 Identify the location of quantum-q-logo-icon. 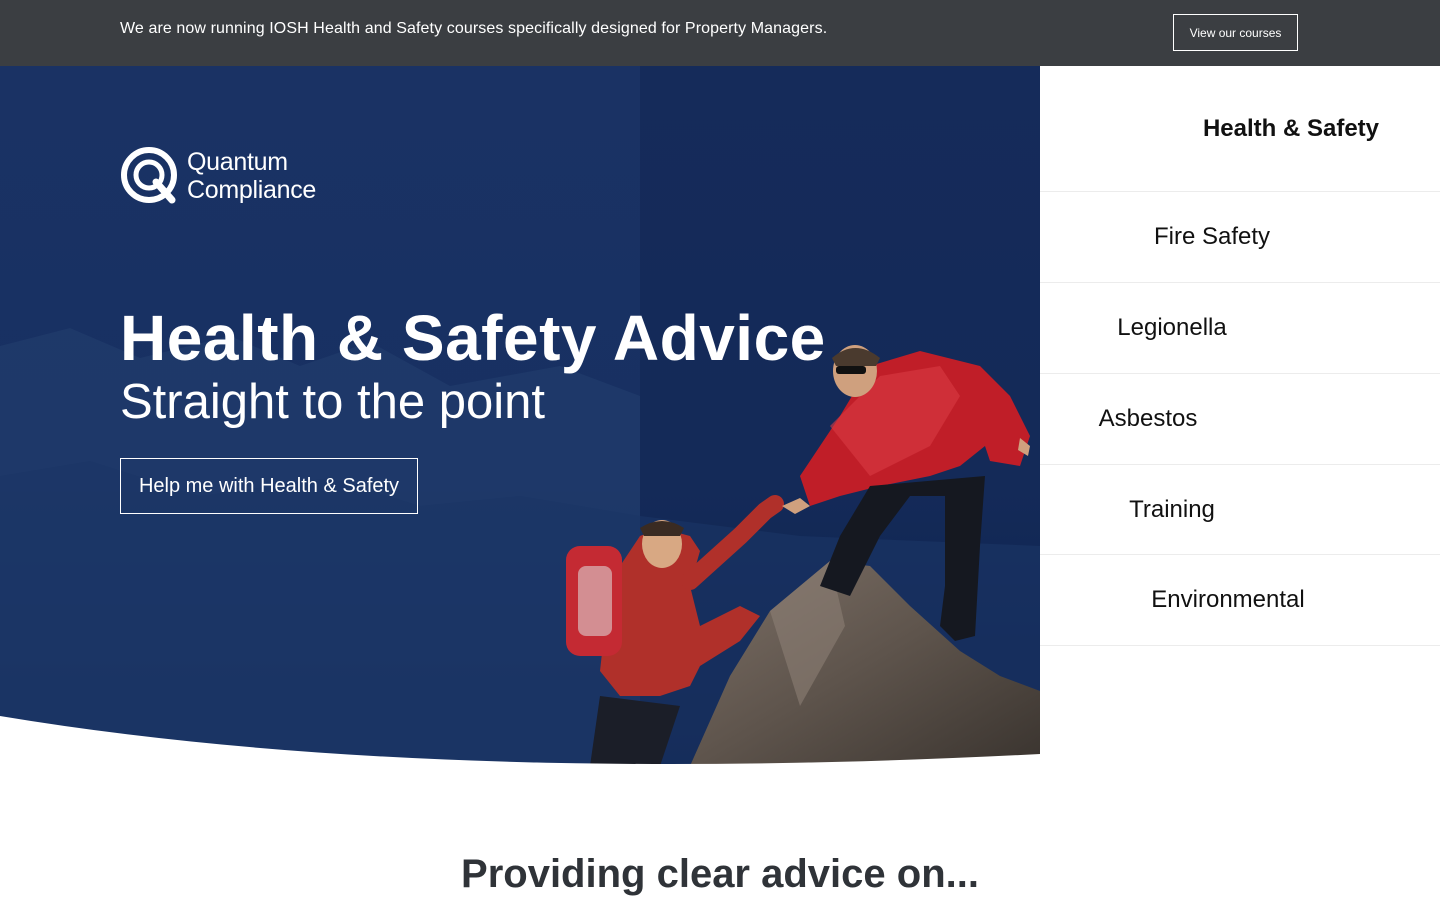
(149, 175).